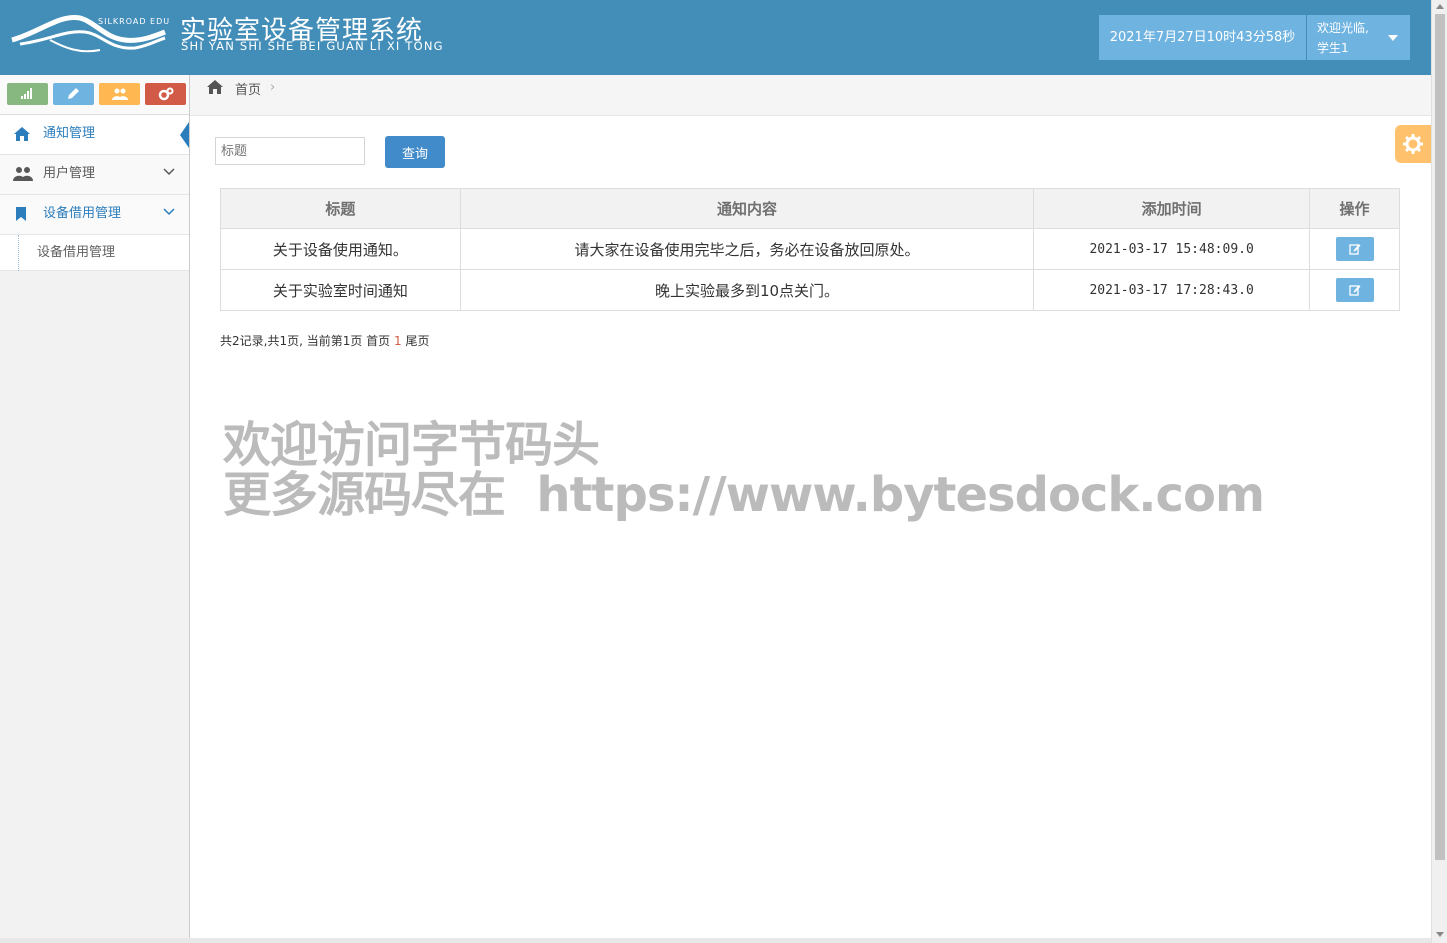  Describe the element at coordinates (415, 152) in the screenshot. I see `query-button: 查询` at that location.